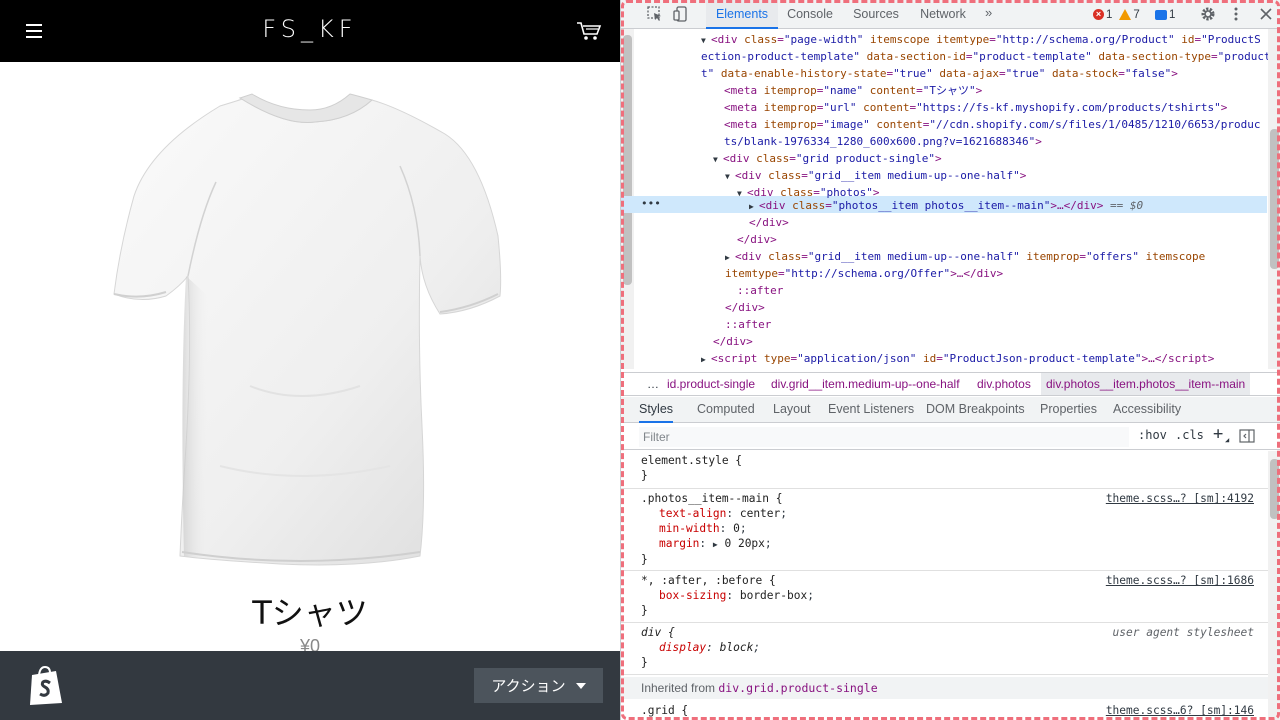 The image size is (1280, 720). Describe the element at coordinates (954, 544) in the screenshot. I see `css-property: margin: ▶ 0 20px;` at that location.